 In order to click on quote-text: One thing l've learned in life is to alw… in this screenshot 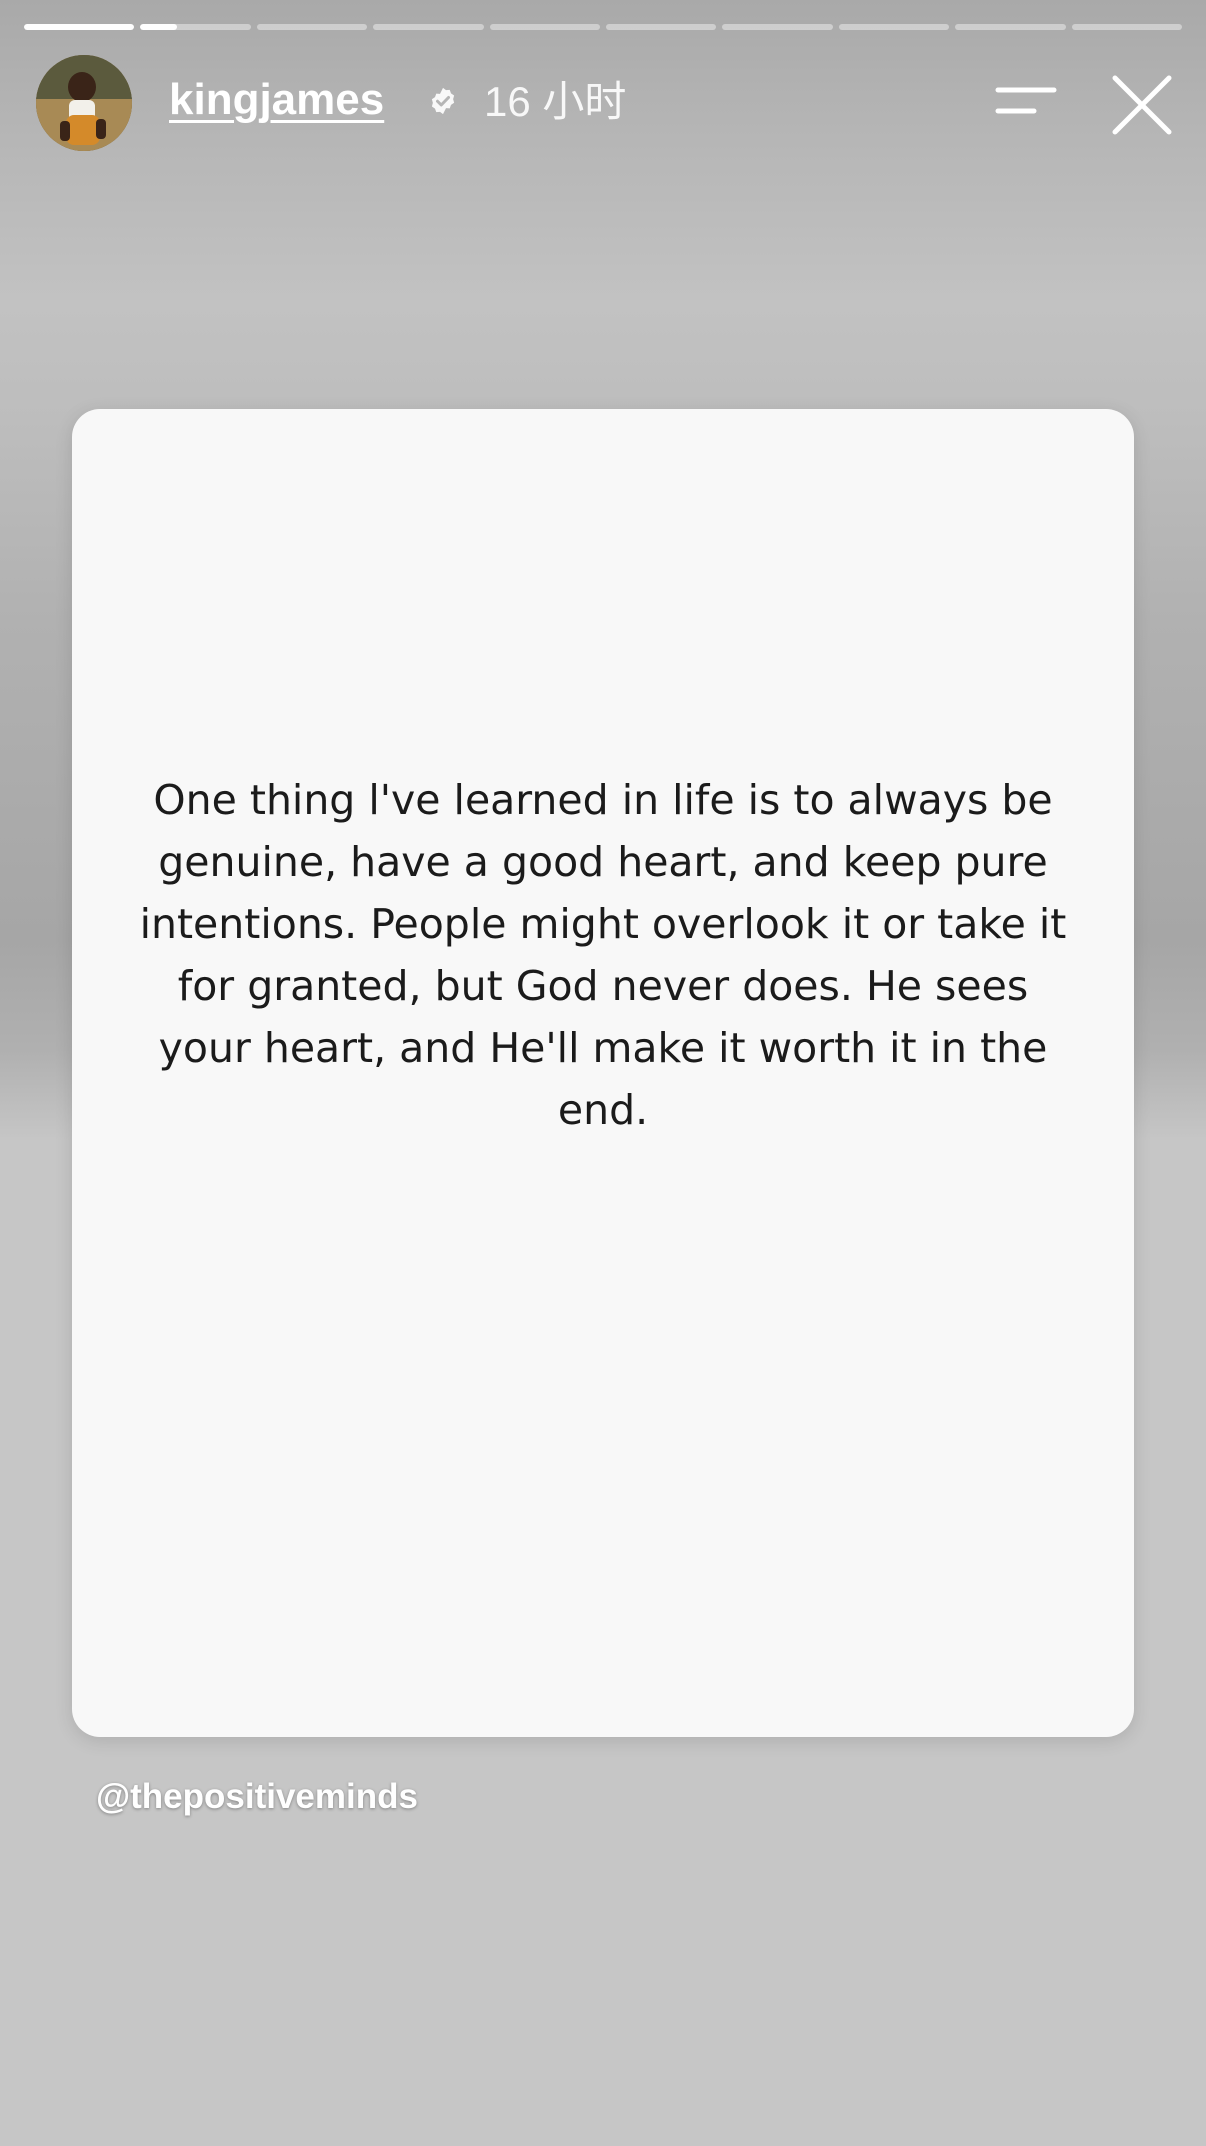, I will do `click(603, 955)`.